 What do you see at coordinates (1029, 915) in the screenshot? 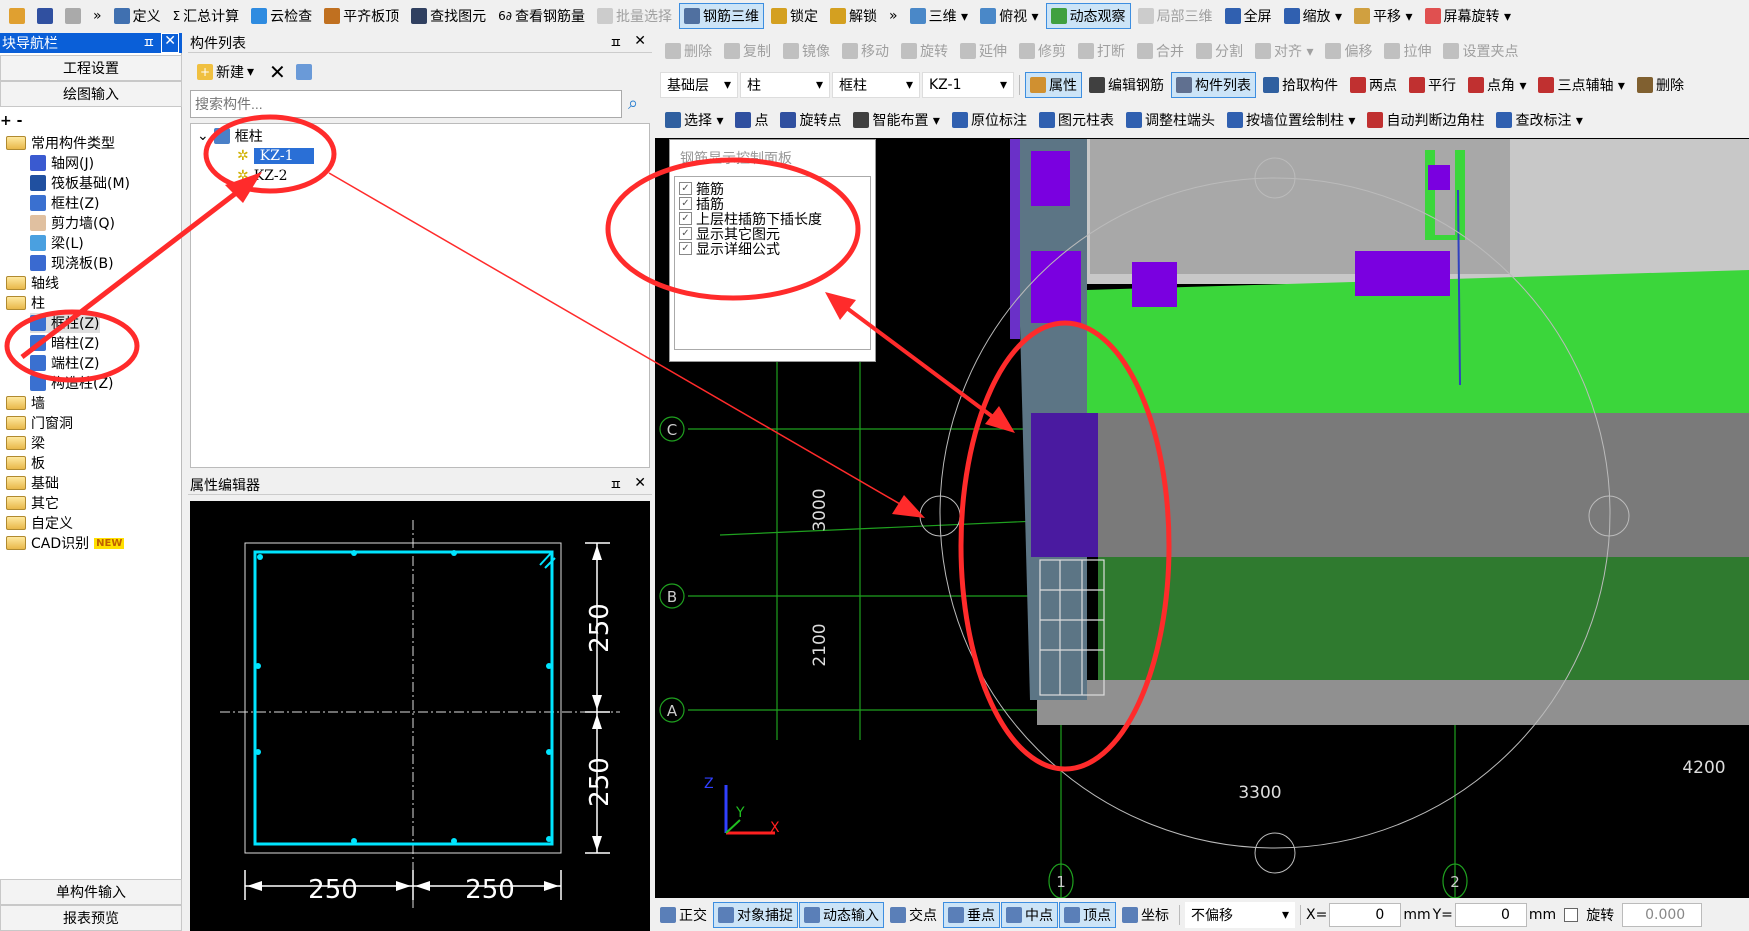
I see `midpoint-toggle: 中点` at bounding box center [1029, 915].